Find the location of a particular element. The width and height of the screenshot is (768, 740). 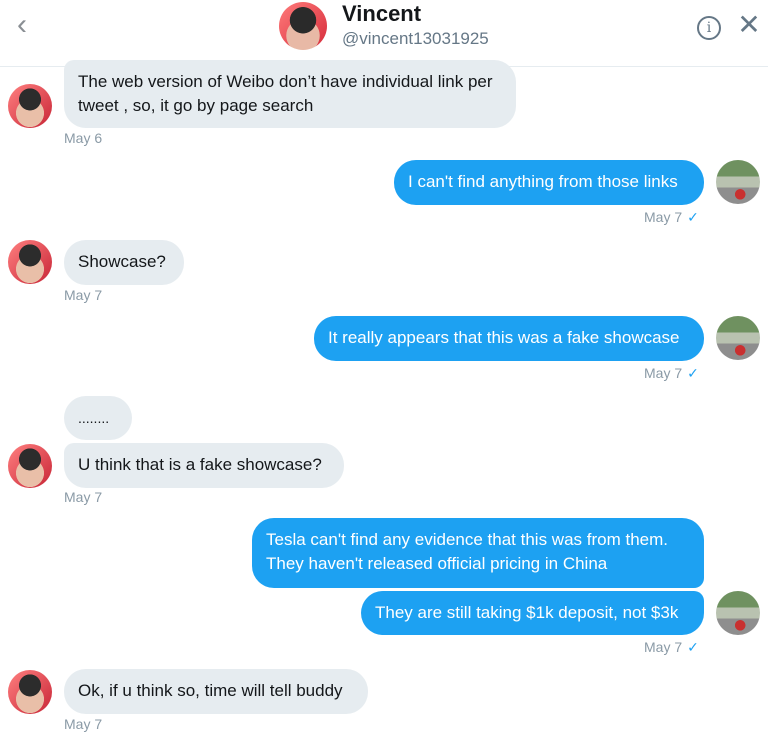

info-icon: i is located at coordinates (709, 28).